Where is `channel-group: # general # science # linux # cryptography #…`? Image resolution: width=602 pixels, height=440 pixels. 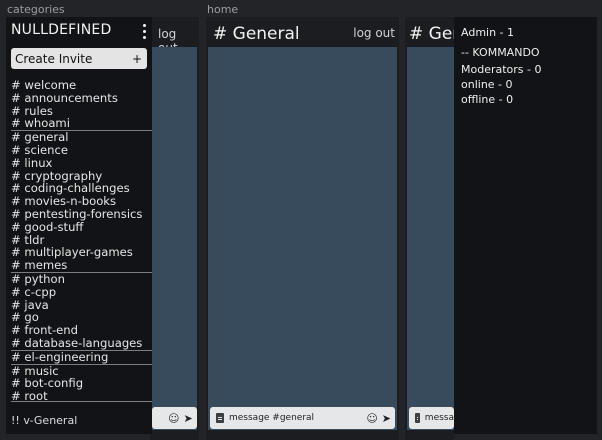
channel-group: # general # science # linux # cryptography #… is located at coordinates (81, 202).